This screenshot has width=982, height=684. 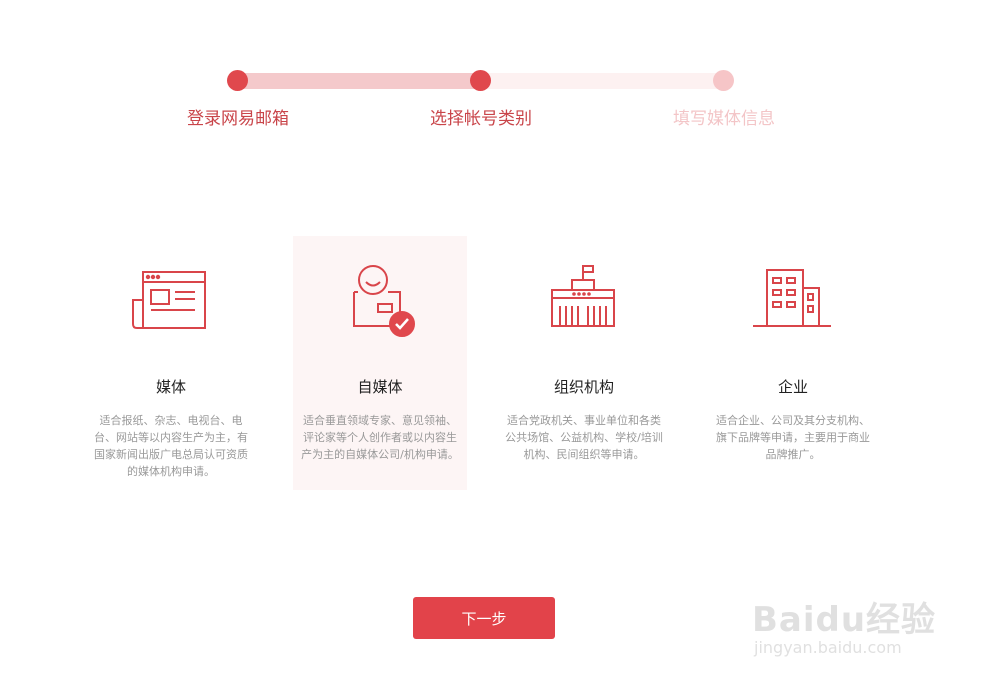 What do you see at coordinates (792, 387) in the screenshot?
I see `card-enterprise-title: 企业` at bounding box center [792, 387].